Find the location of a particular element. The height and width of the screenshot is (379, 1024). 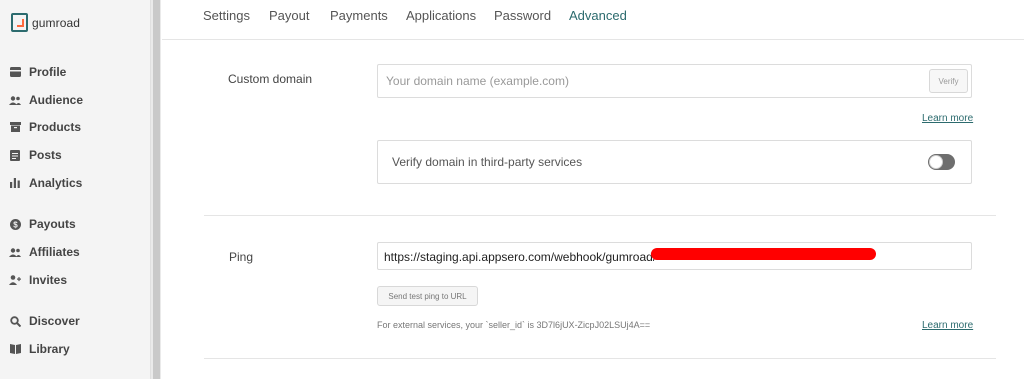

bar-chart-icon is located at coordinates (15, 183).